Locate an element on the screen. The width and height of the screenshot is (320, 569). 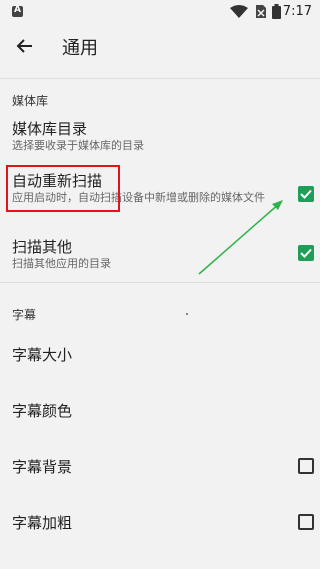
annotation-highlight-box is located at coordinates (63, 188).